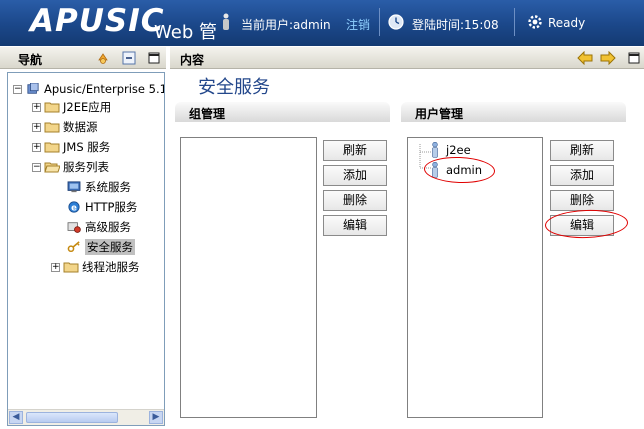 The width and height of the screenshot is (644, 429). What do you see at coordinates (83, 58) in the screenshot?
I see `nav-panel-header: 导航` at bounding box center [83, 58].